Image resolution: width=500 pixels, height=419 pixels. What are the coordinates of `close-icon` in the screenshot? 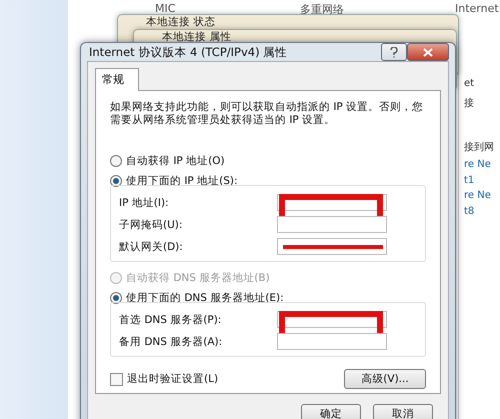 It's located at (428, 52).